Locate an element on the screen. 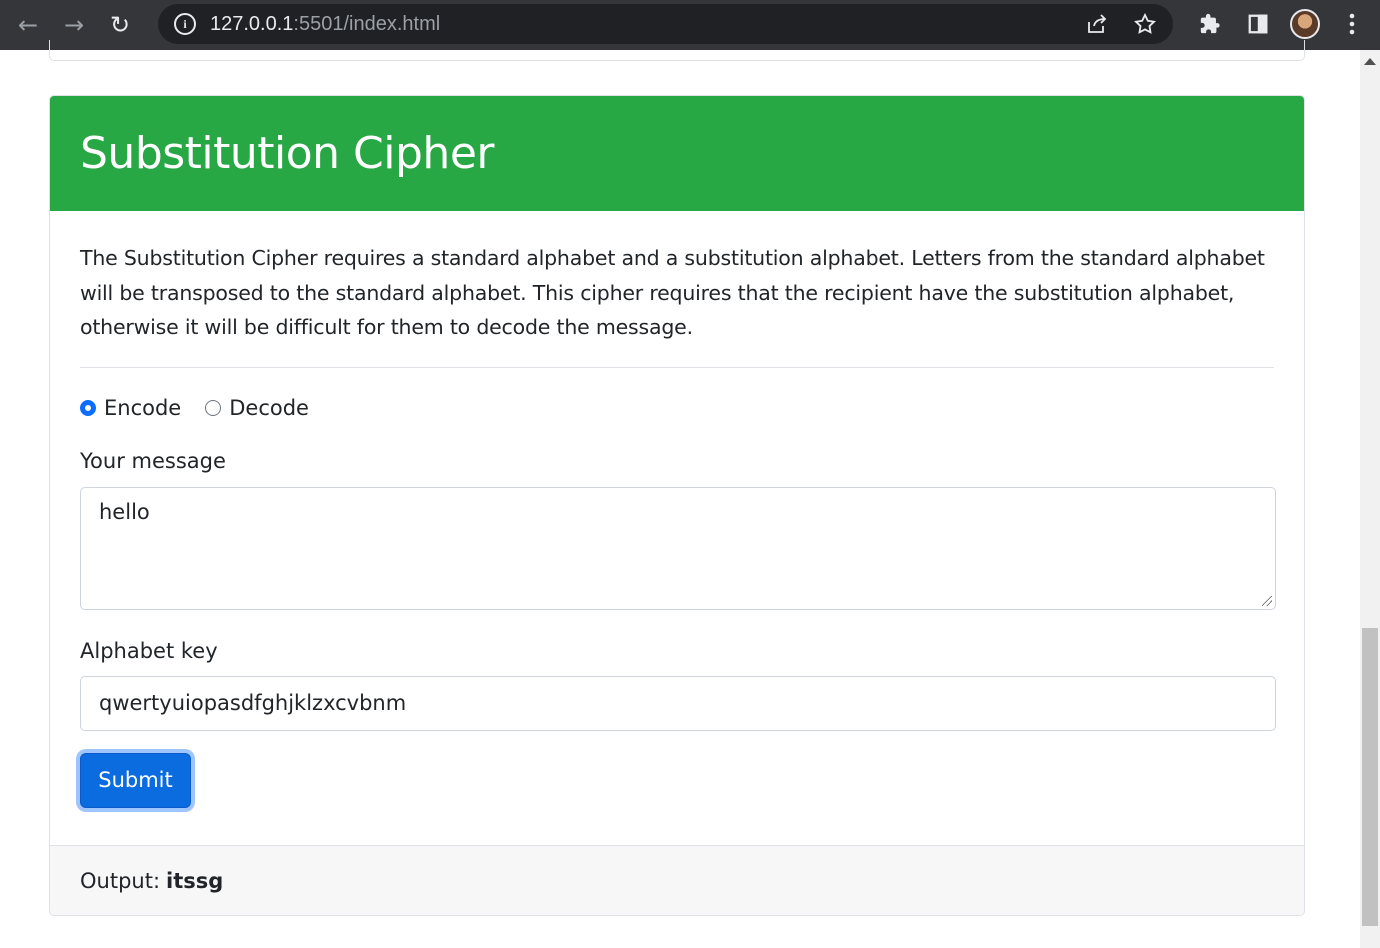 The width and height of the screenshot is (1380, 948). side-panel-icon is located at coordinates (1258, 24).